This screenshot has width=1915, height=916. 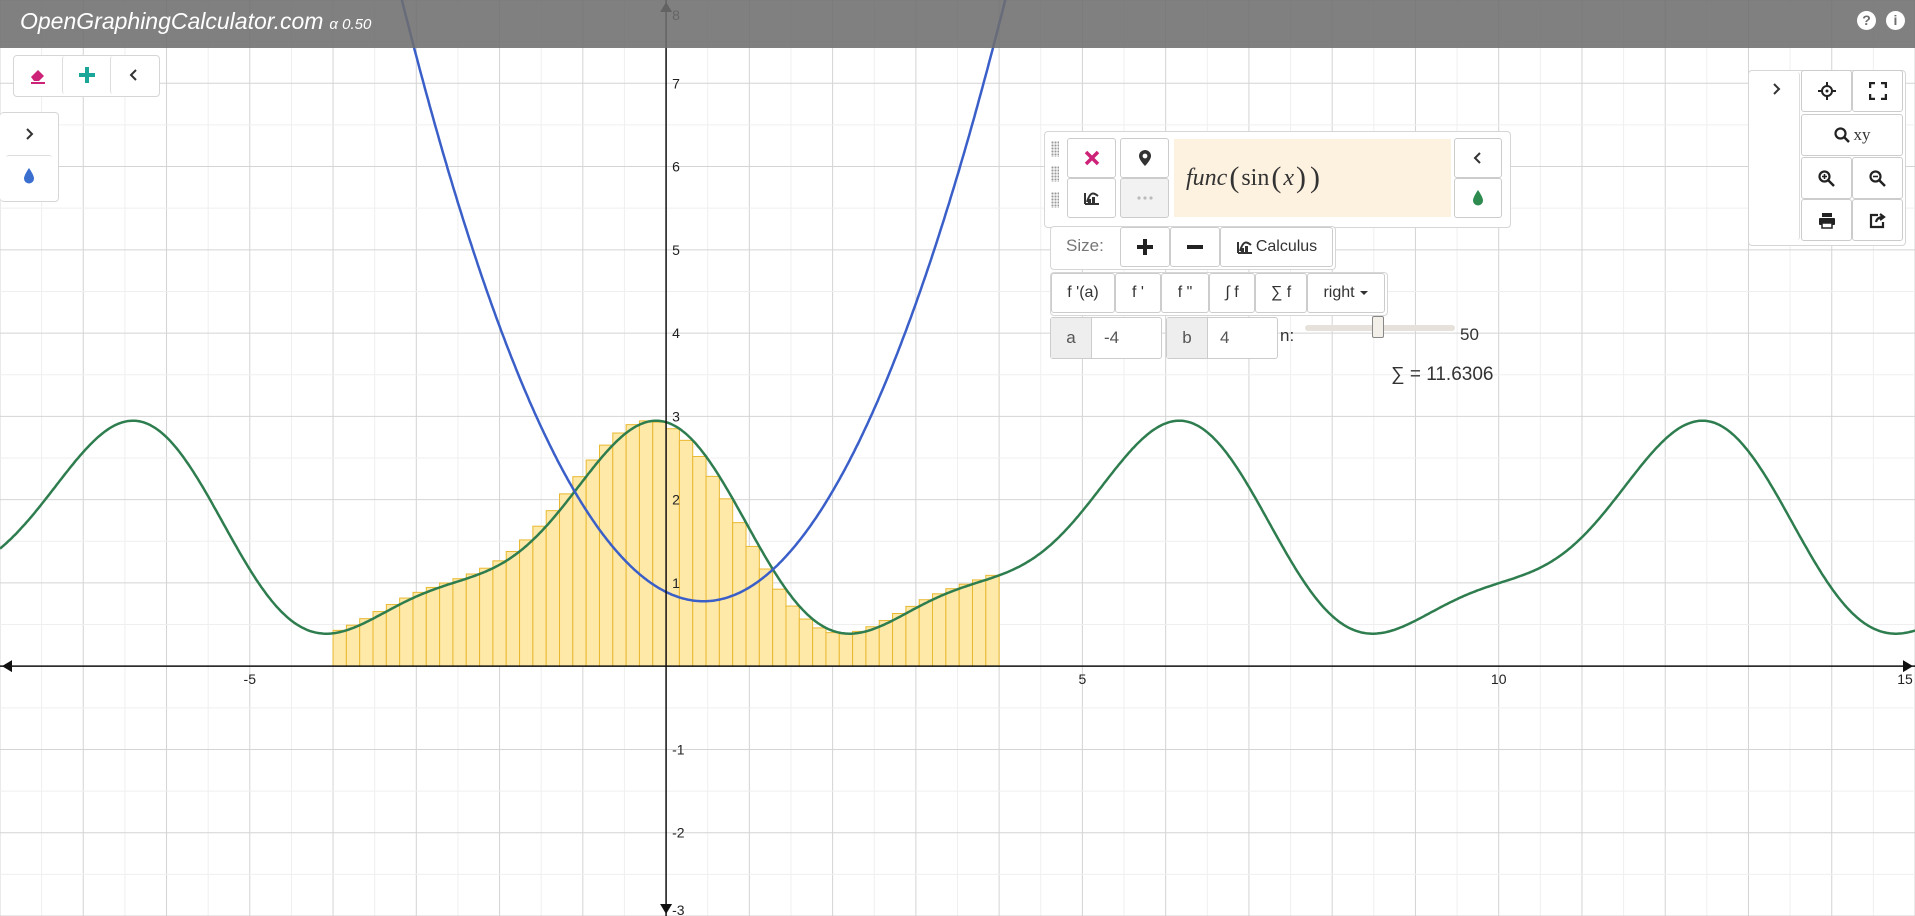 I want to click on zoom-out-icon, so click(x=1877, y=178).